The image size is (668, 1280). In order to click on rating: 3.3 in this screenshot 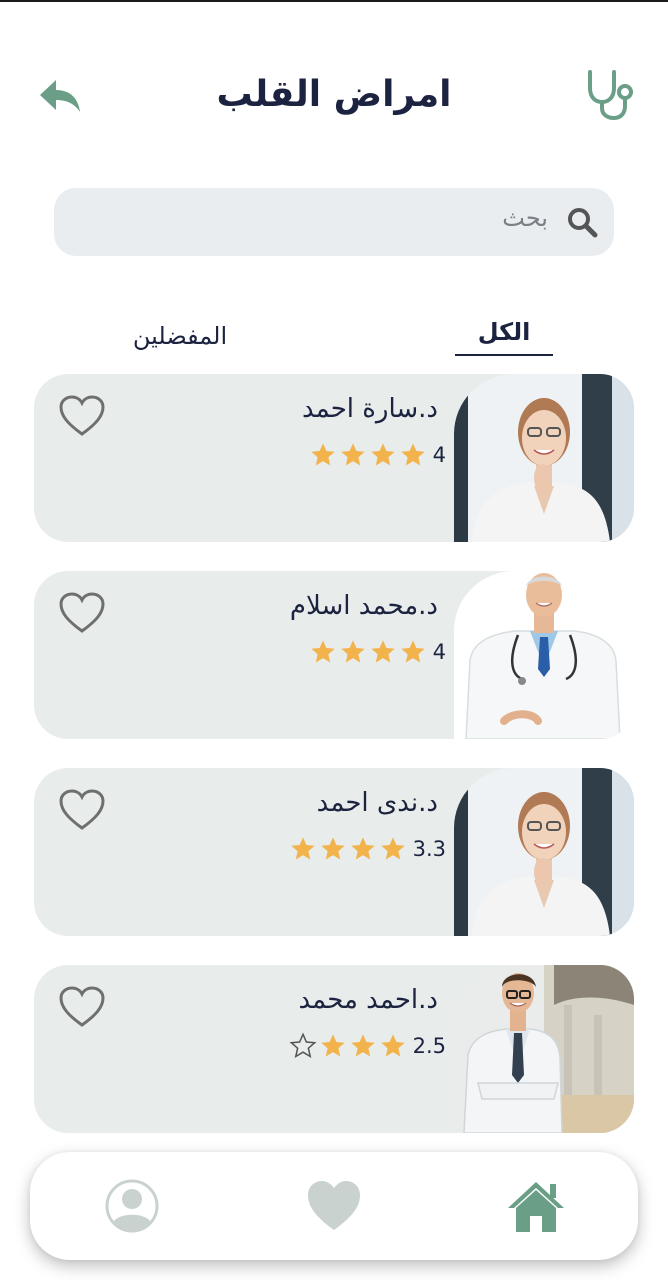, I will do `click(367, 849)`.